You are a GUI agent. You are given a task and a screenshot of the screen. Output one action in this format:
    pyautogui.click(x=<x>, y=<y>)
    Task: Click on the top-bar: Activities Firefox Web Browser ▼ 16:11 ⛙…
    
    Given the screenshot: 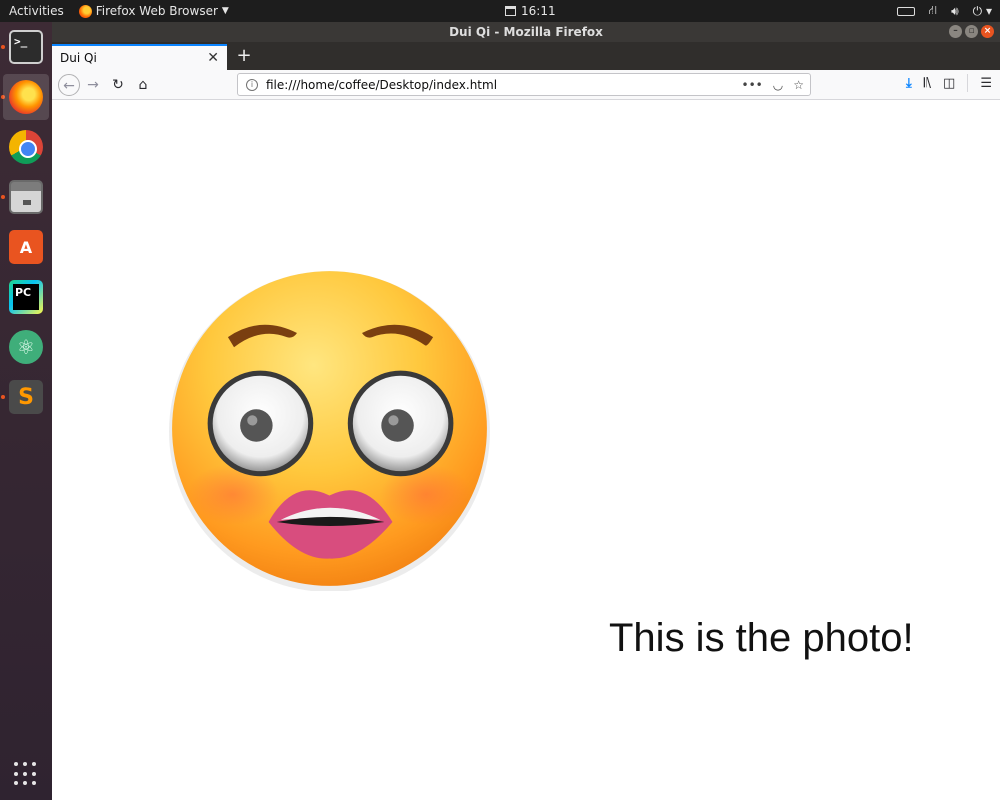 What is the action you would take?
    pyautogui.click(x=500, y=11)
    